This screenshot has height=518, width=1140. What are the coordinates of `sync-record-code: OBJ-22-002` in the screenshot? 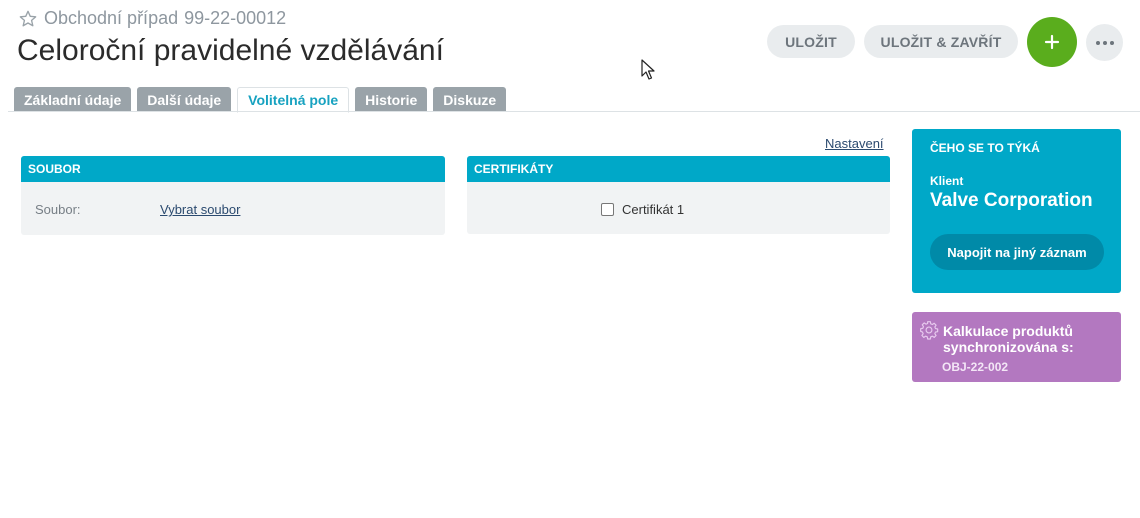 It's located at (975, 367).